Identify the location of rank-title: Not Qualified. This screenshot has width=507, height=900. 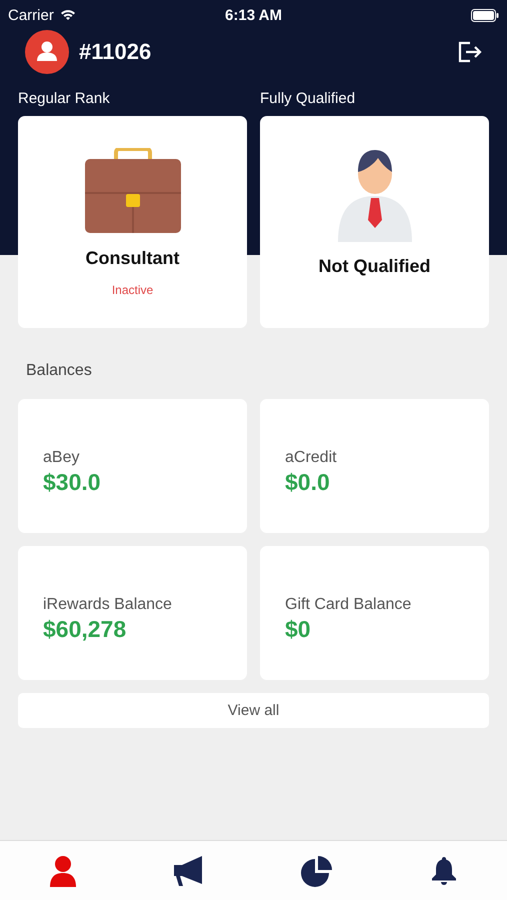
(374, 266).